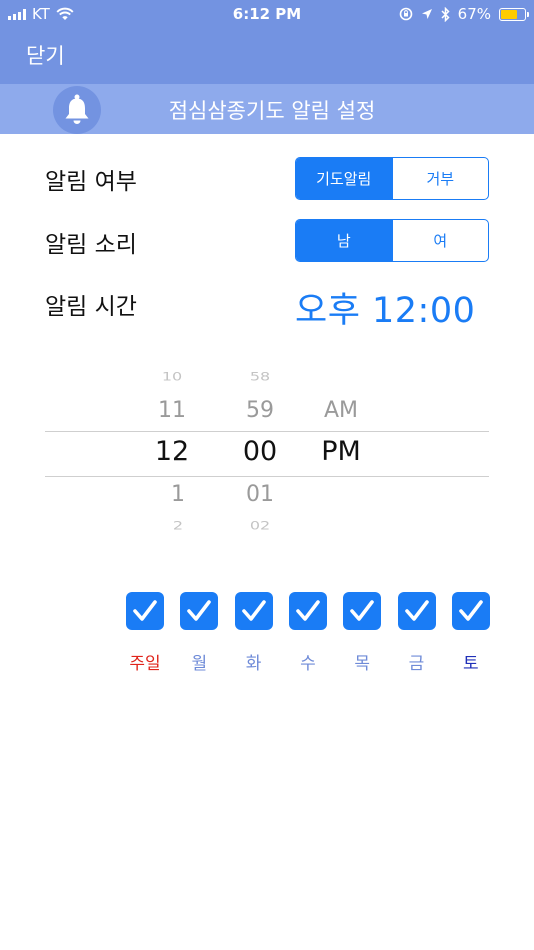  What do you see at coordinates (253, 664) in the screenshot?
I see `day-label: 화` at bounding box center [253, 664].